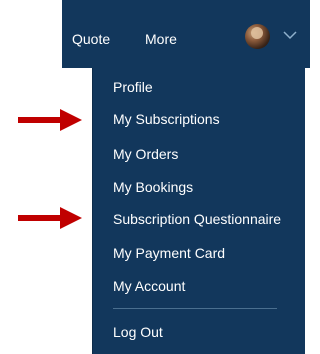  What do you see at coordinates (197, 219) in the screenshot?
I see `menu-item-subscription-questionnaire: Subscription Questionnaire` at bounding box center [197, 219].